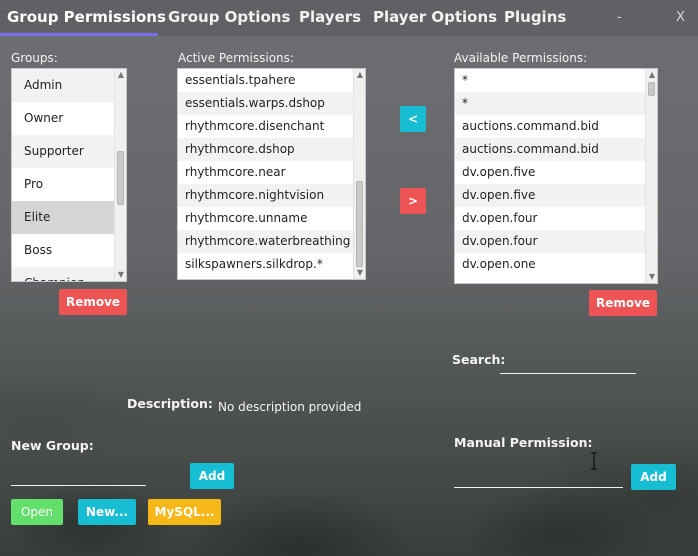 Image resolution: width=698 pixels, height=556 pixels. What do you see at coordinates (63, 250) in the screenshot?
I see `list-item: Boss` at bounding box center [63, 250].